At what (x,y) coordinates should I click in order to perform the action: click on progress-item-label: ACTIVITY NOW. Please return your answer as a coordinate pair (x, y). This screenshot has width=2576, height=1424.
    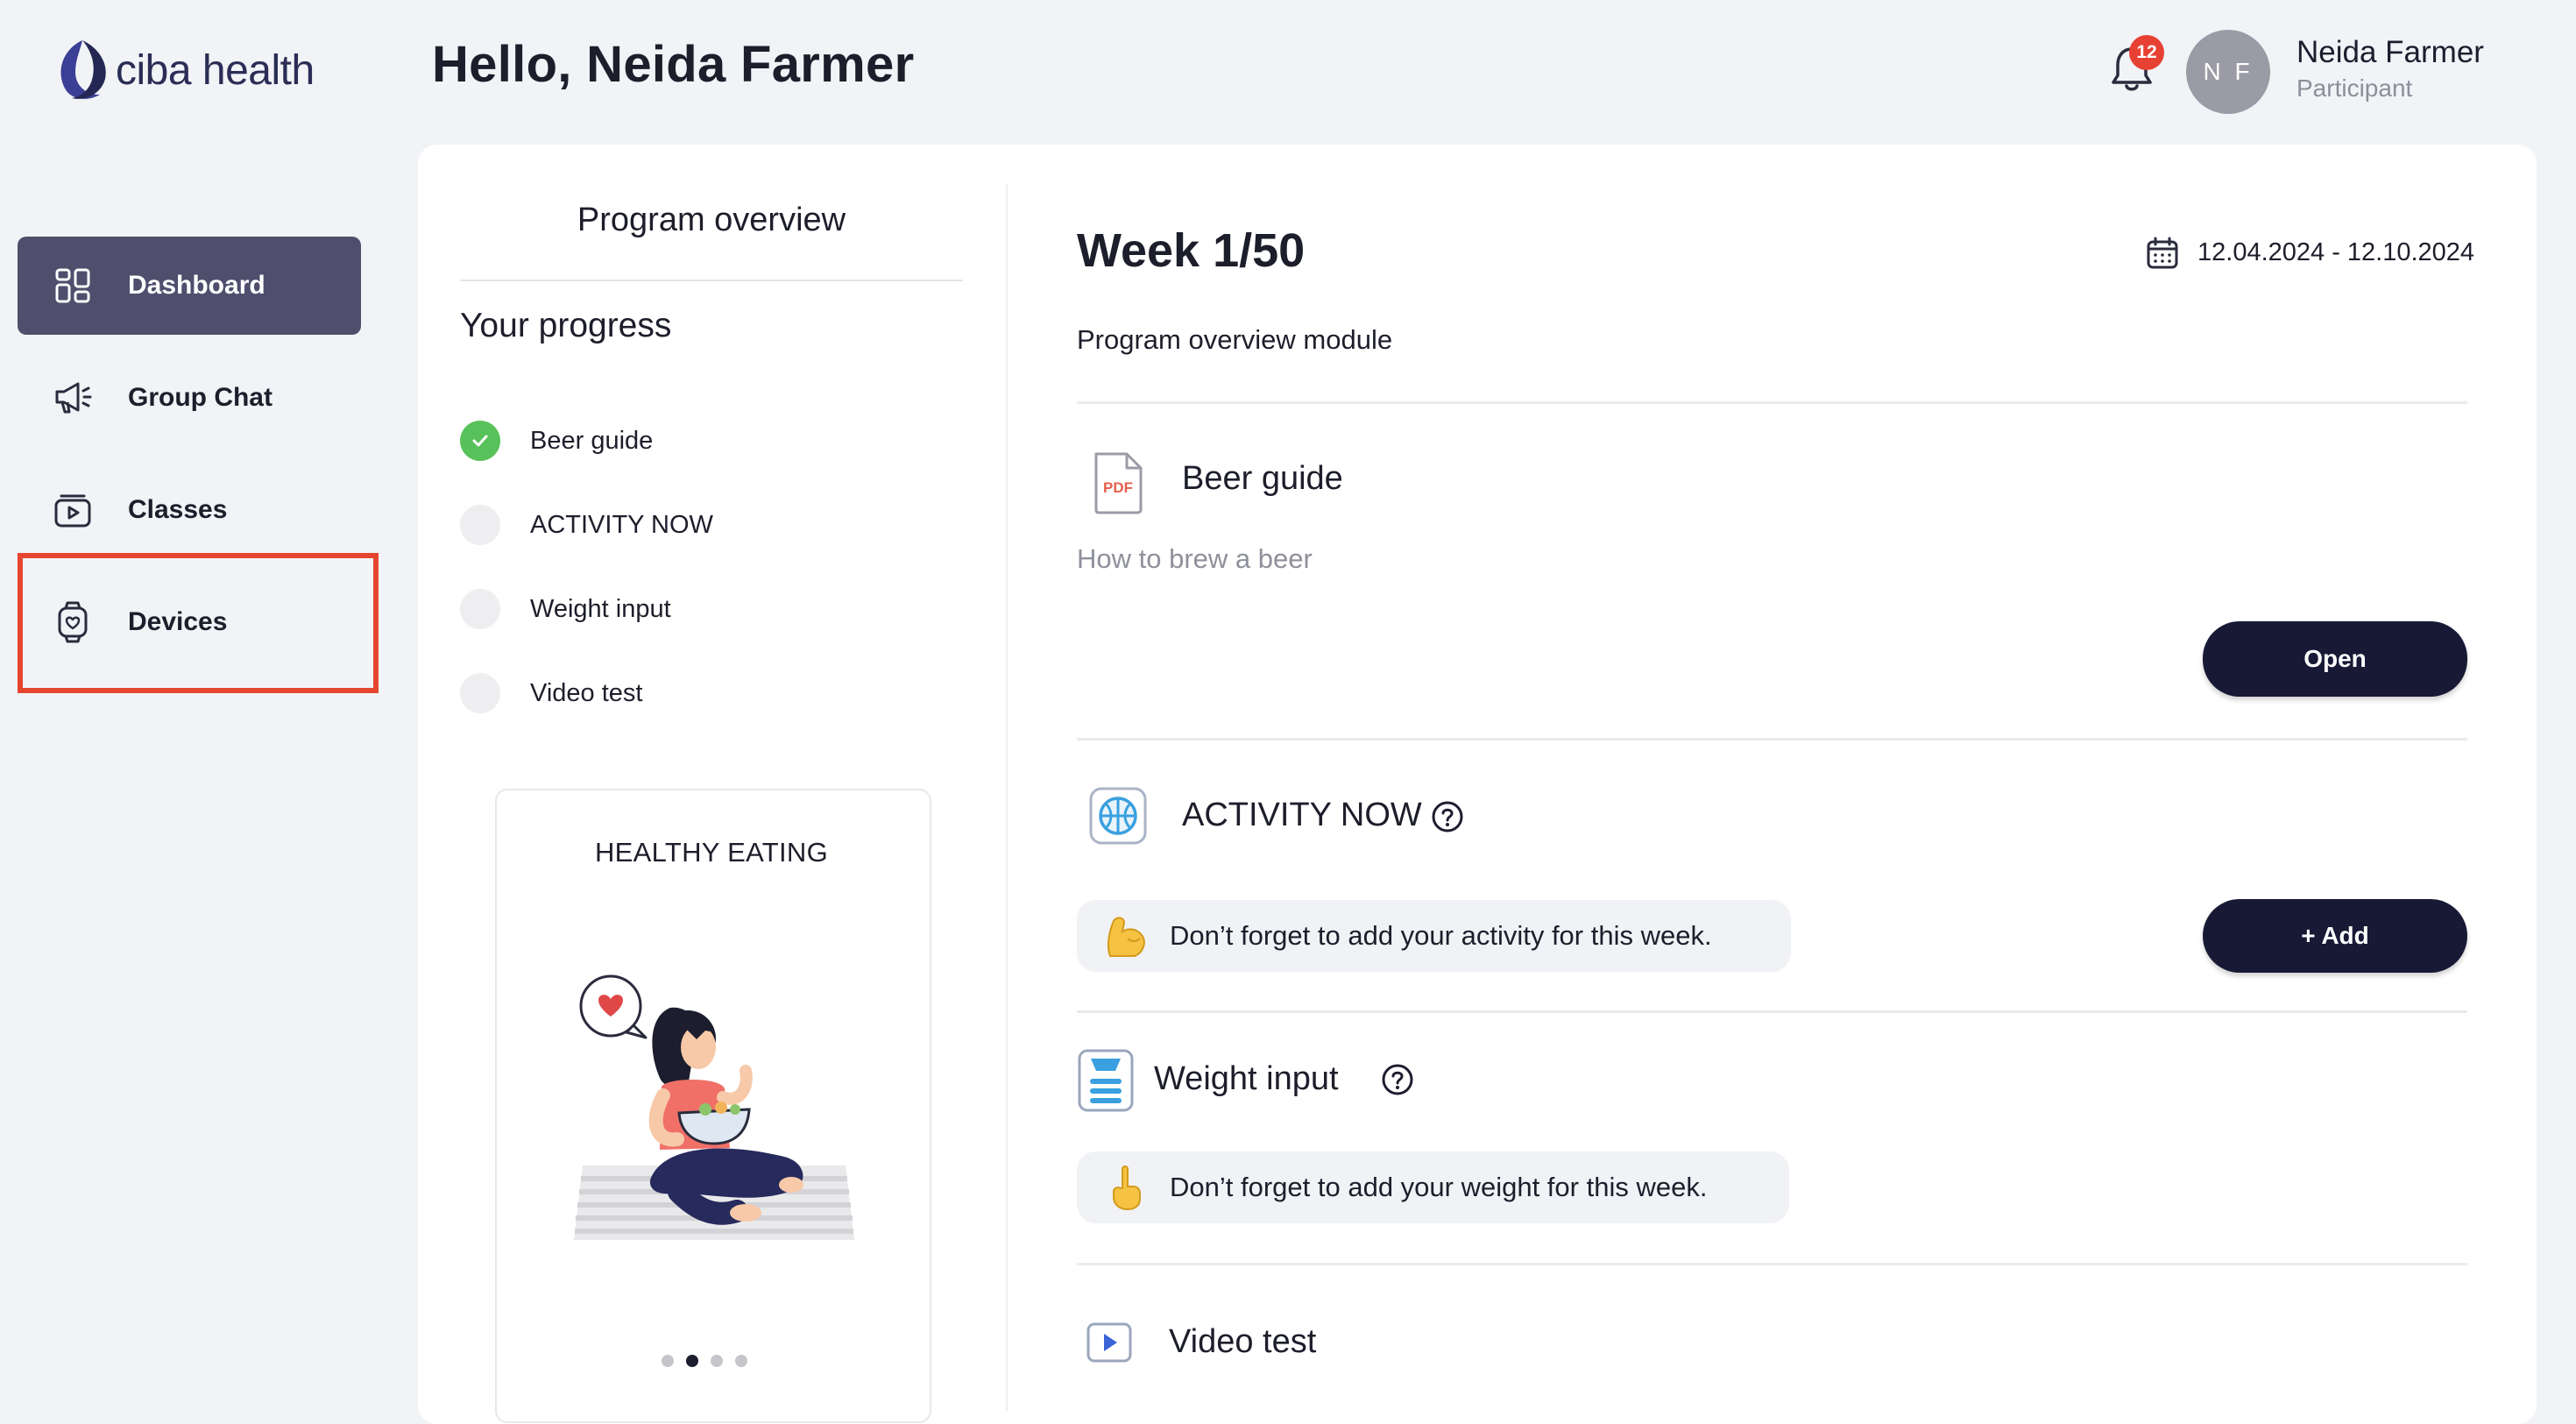
    Looking at the image, I should click on (621, 524).